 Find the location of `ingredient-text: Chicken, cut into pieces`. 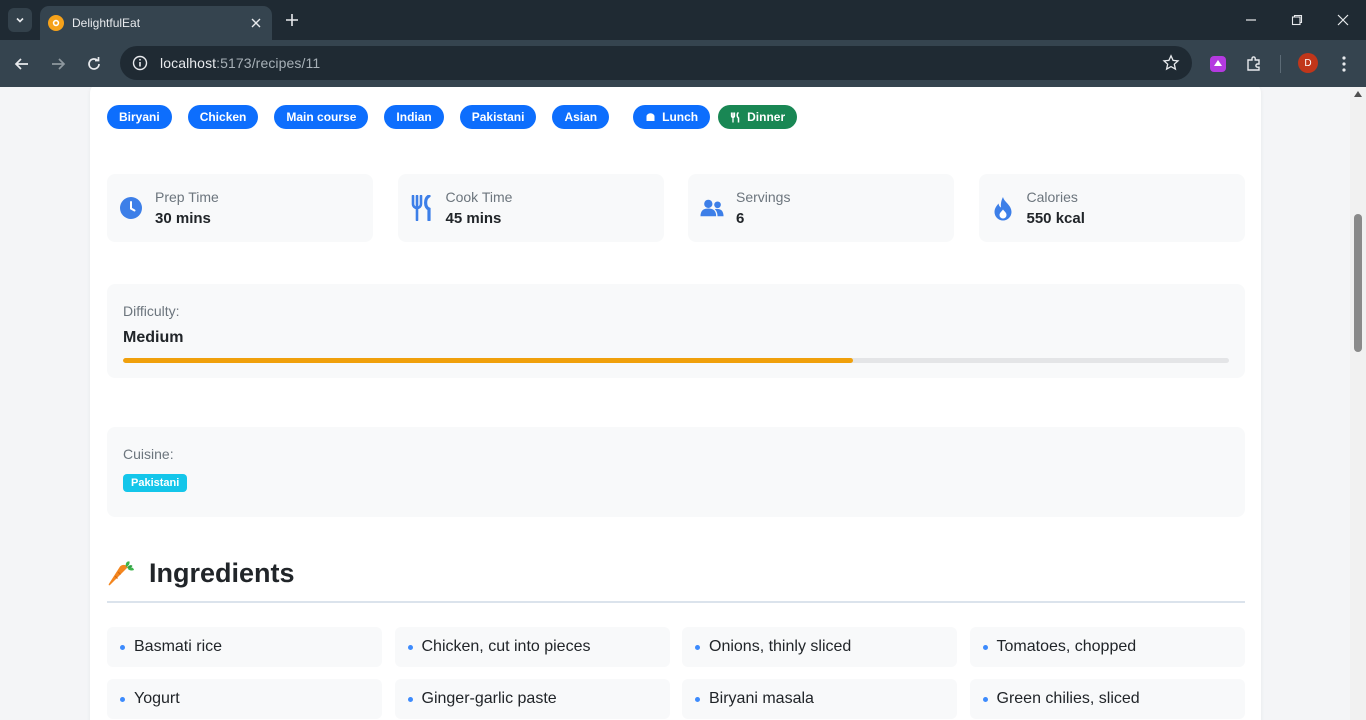

ingredient-text: Chicken, cut into pieces is located at coordinates (506, 646).